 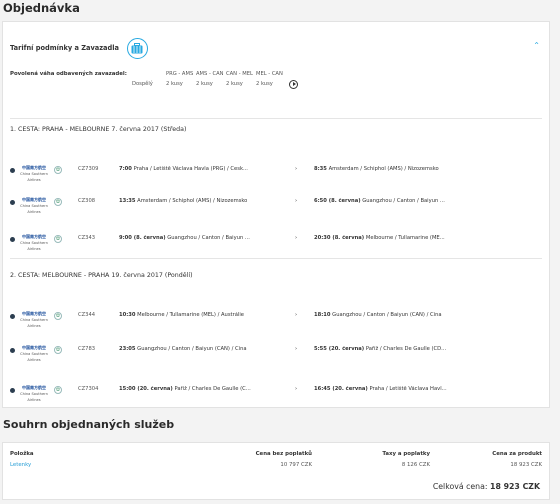 What do you see at coordinates (88, 389) in the screenshot?
I see `flight-code: CZ7304` at bounding box center [88, 389].